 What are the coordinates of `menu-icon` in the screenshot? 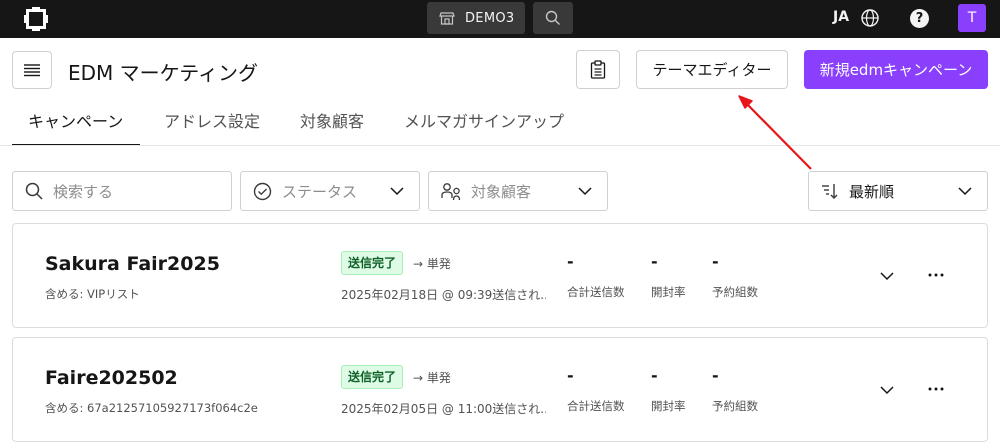 It's located at (32, 70).